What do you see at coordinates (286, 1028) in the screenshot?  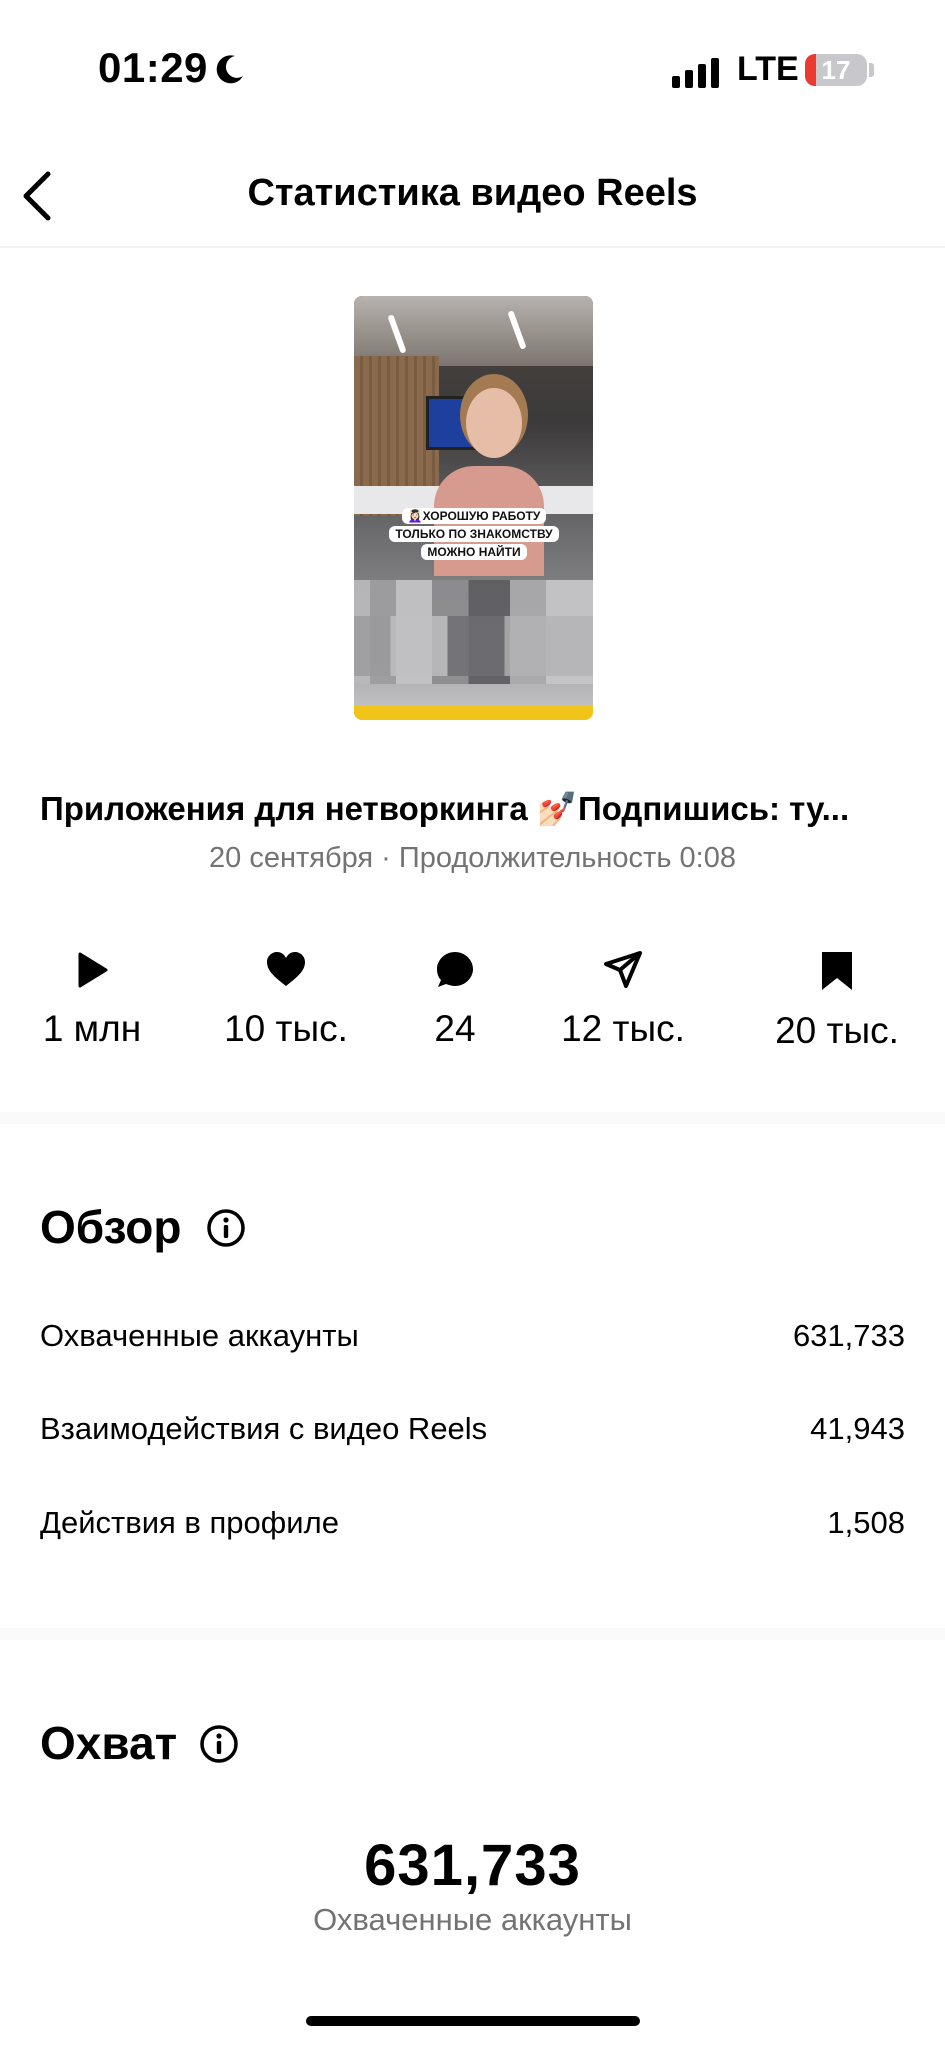 I see `metric-value: 10 тыс.` at bounding box center [286, 1028].